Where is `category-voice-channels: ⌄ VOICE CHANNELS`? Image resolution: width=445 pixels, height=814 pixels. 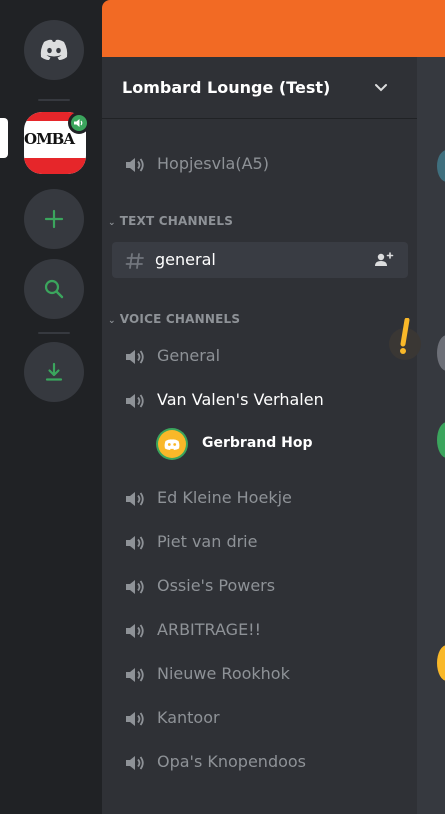
category-voice-channels: ⌄ VOICE CHANNELS is located at coordinates (174, 319).